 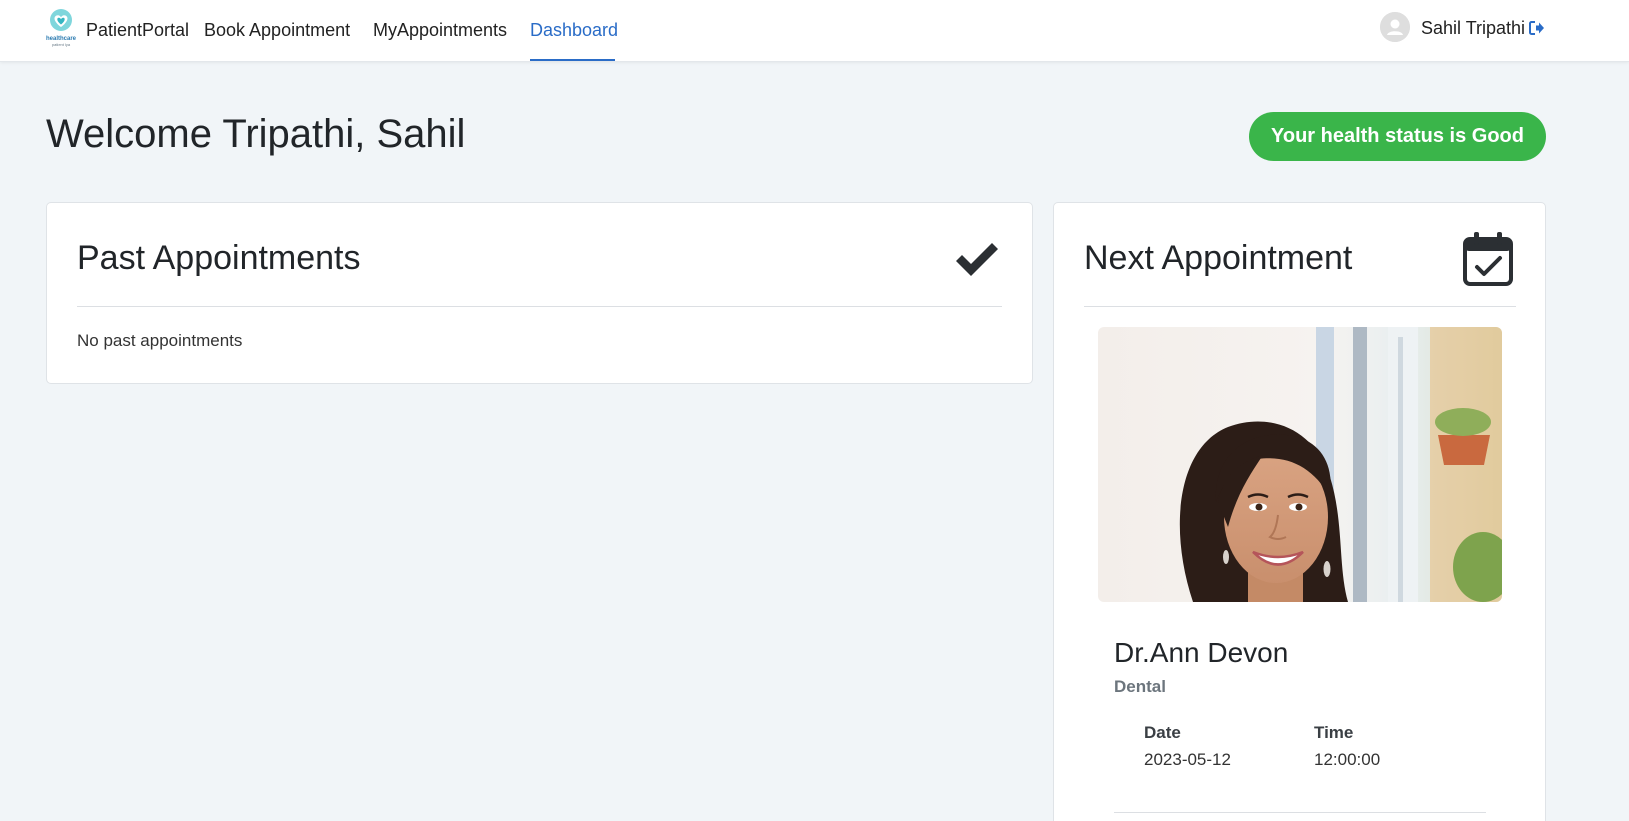 What do you see at coordinates (1201, 652) in the screenshot?
I see `doctor-name: Dr.Ann Devon` at bounding box center [1201, 652].